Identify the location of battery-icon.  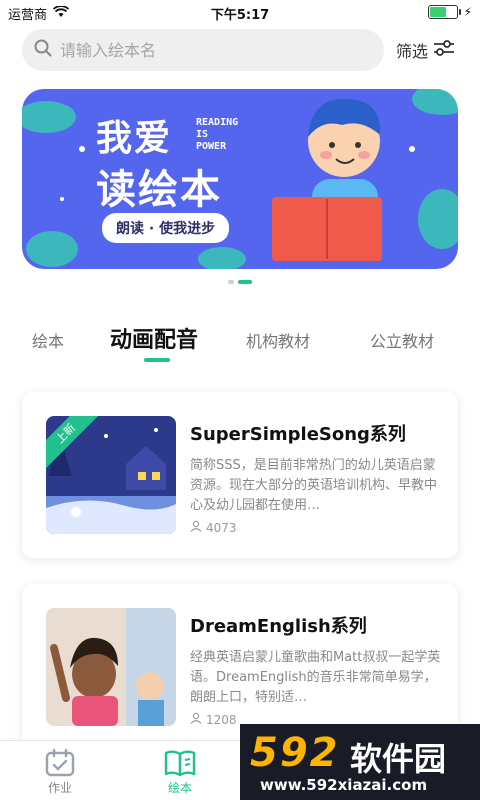
(444, 12).